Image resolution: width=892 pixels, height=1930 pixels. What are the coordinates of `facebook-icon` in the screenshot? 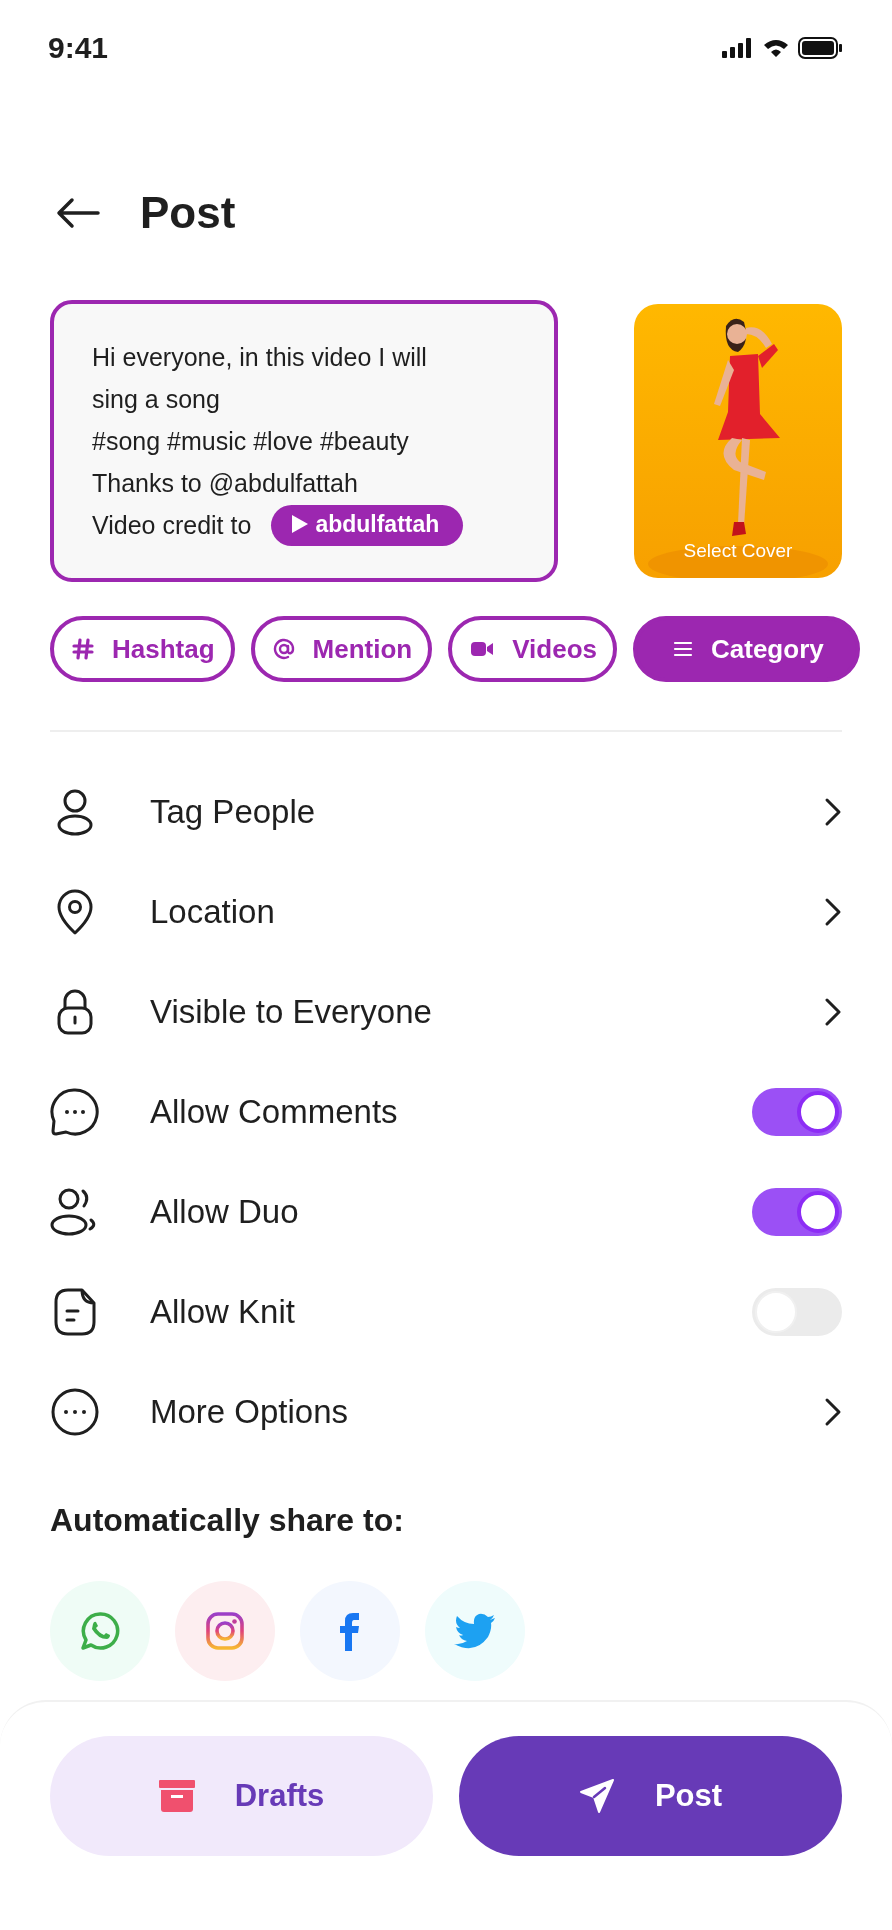 It's located at (350, 1631).